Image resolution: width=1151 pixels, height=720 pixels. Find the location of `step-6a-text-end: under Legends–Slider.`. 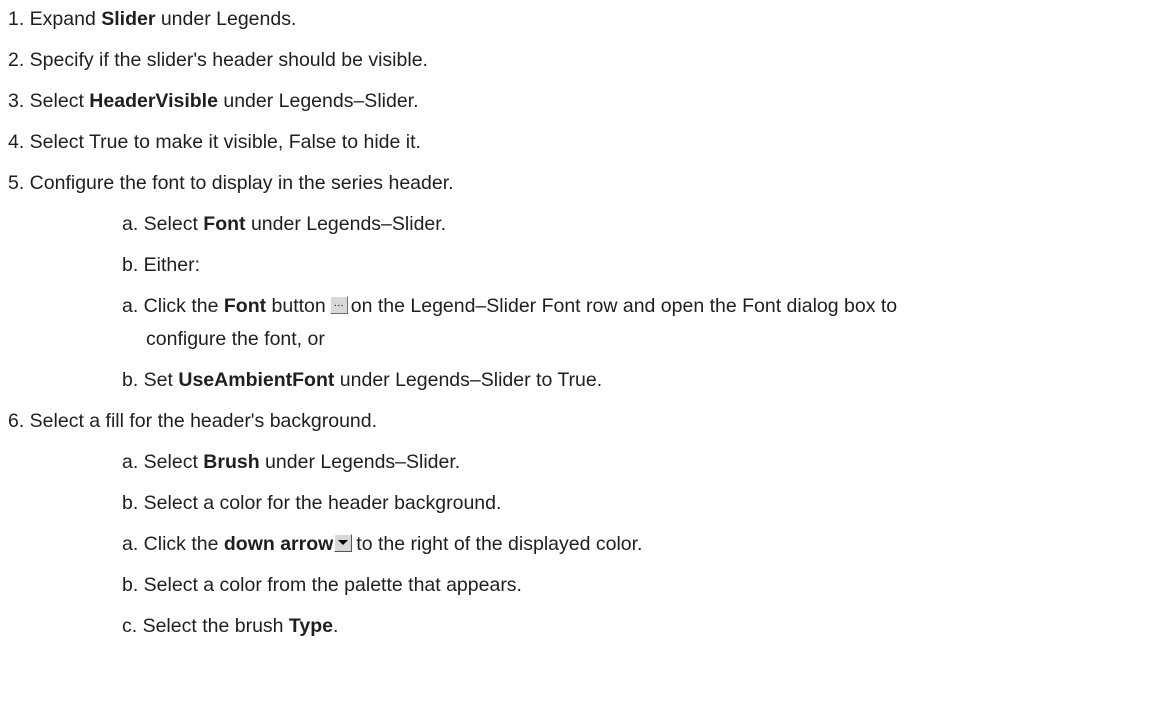

step-6a-text-end: under Legends–Slider. is located at coordinates (360, 462).